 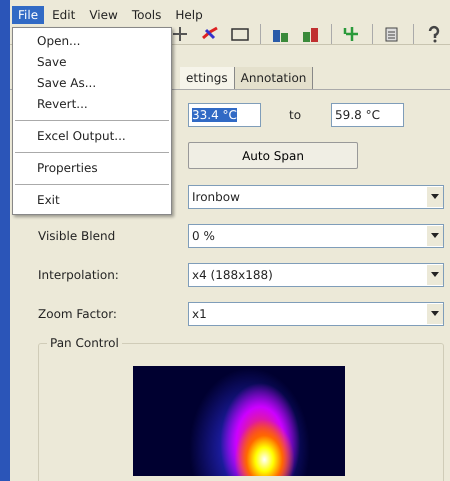 What do you see at coordinates (224, 115) in the screenshot?
I see `input-field: 33.4 °C` at bounding box center [224, 115].